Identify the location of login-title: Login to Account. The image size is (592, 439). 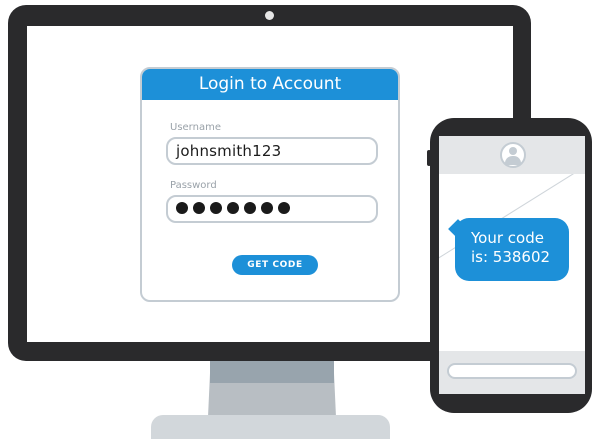
(270, 84).